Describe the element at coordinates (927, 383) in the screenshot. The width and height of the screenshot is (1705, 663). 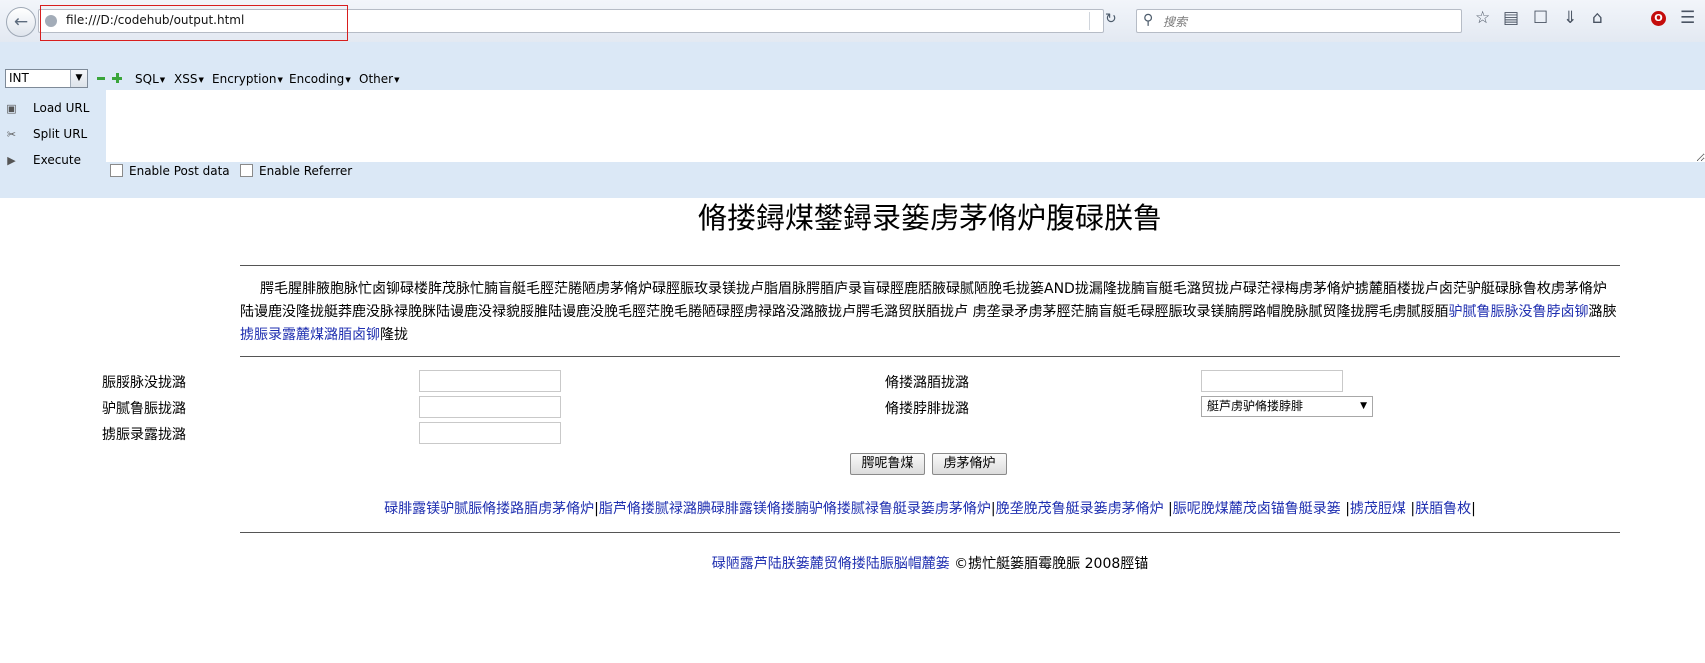
I see `form-label-4: 脩搂潞脜拢潞` at that location.